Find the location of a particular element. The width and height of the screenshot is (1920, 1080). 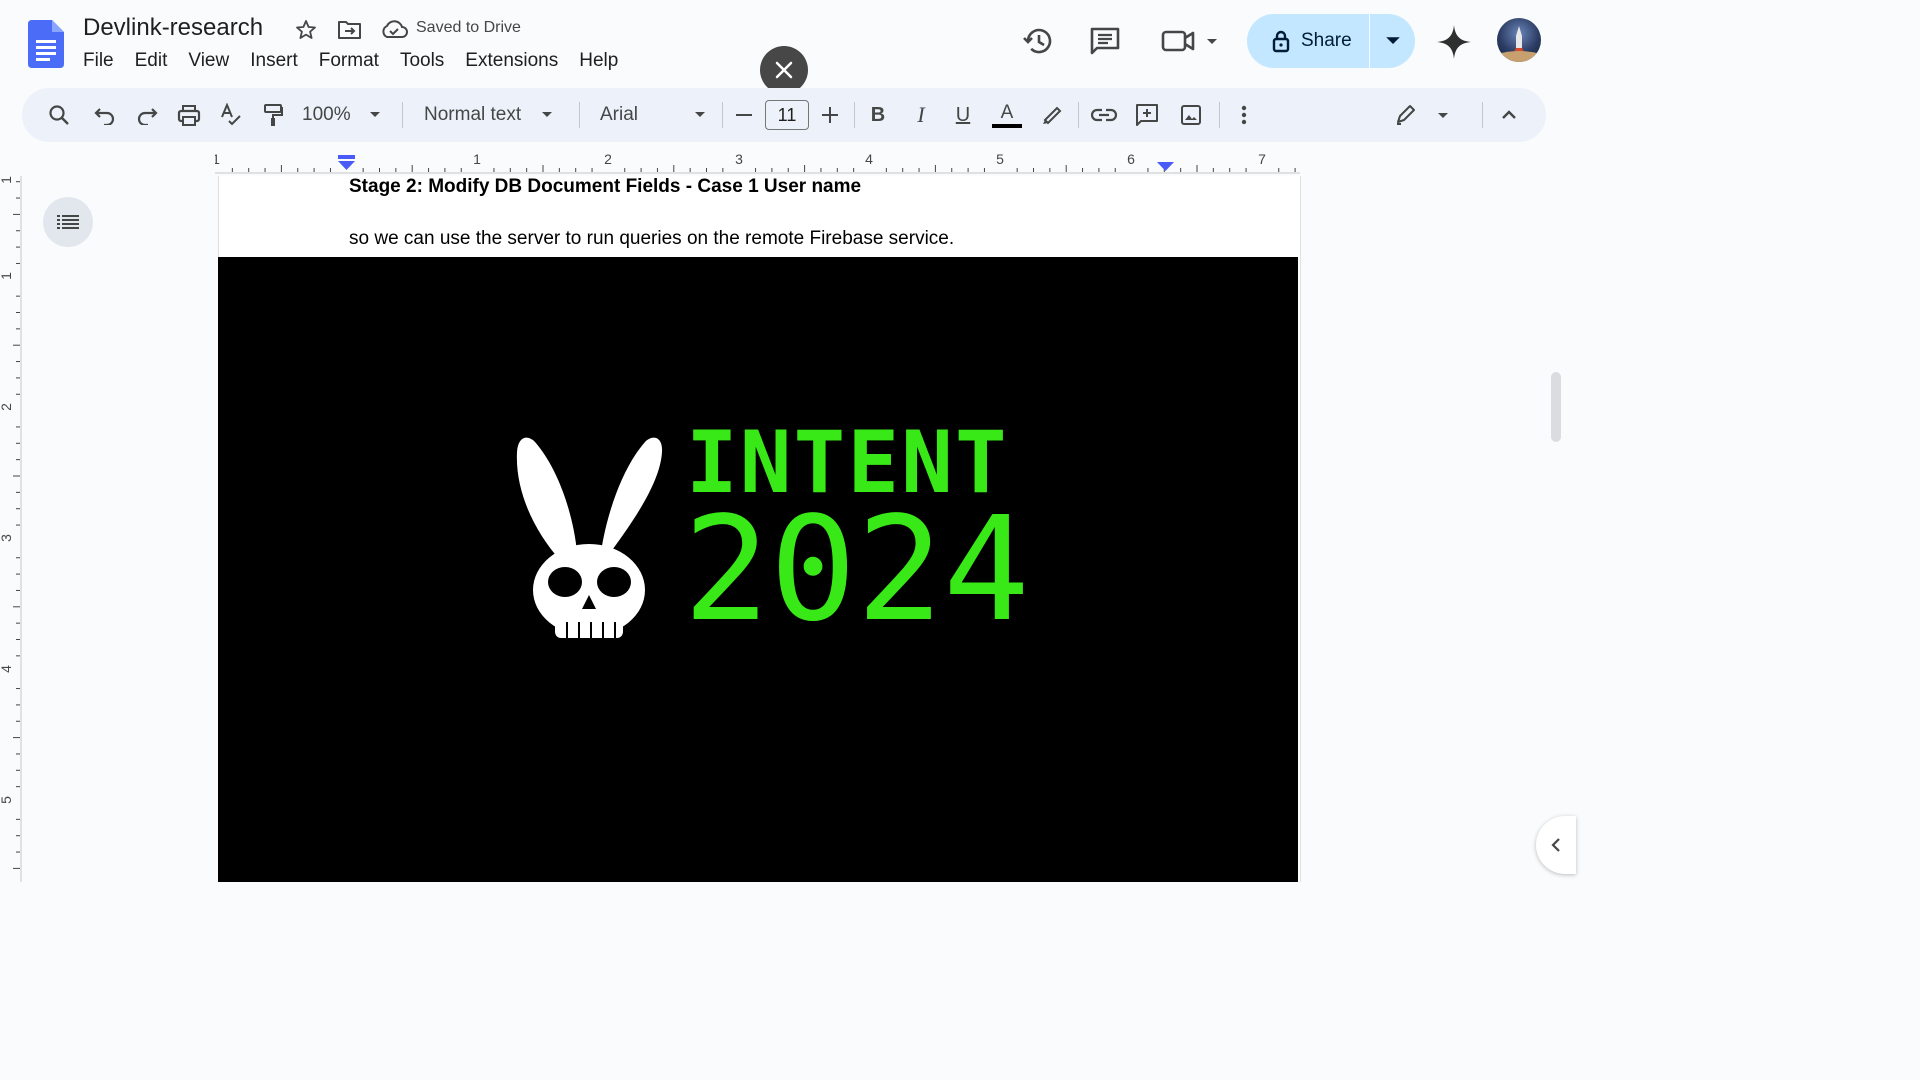

menu-view: View is located at coordinates (208, 61).